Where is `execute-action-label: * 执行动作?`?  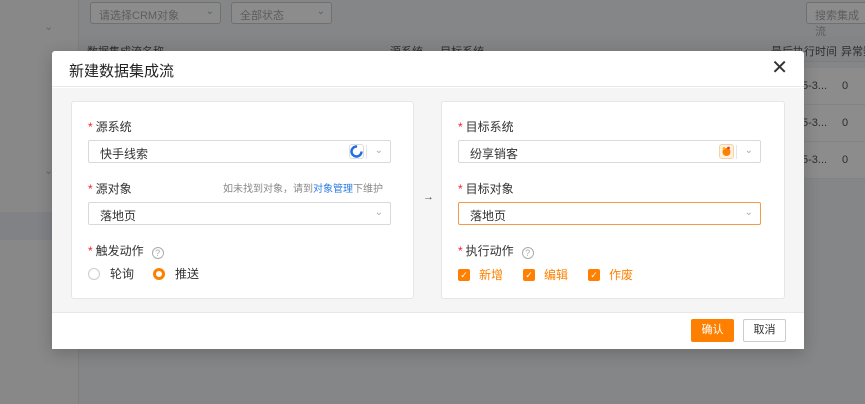
execute-action-label: * 执行动作? is located at coordinates (496, 250).